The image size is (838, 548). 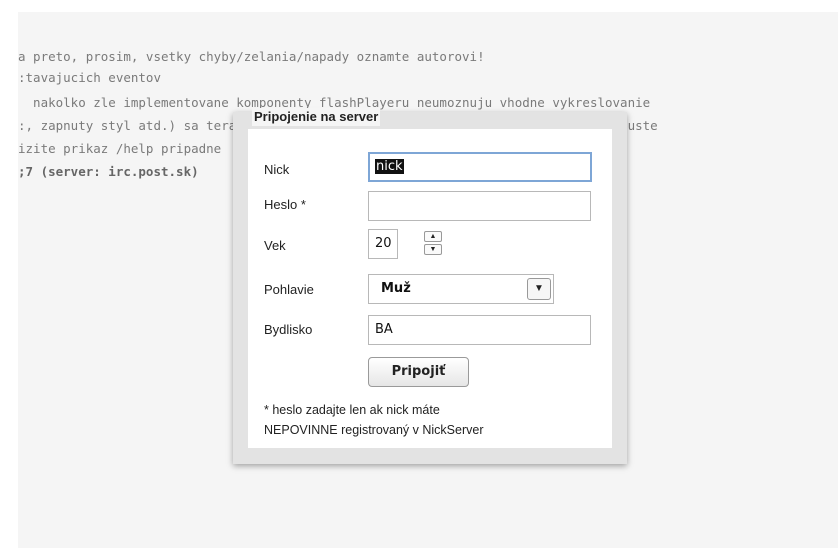 What do you see at coordinates (316, 117) in the screenshot?
I see `dialog-title: Pripojenie na server` at bounding box center [316, 117].